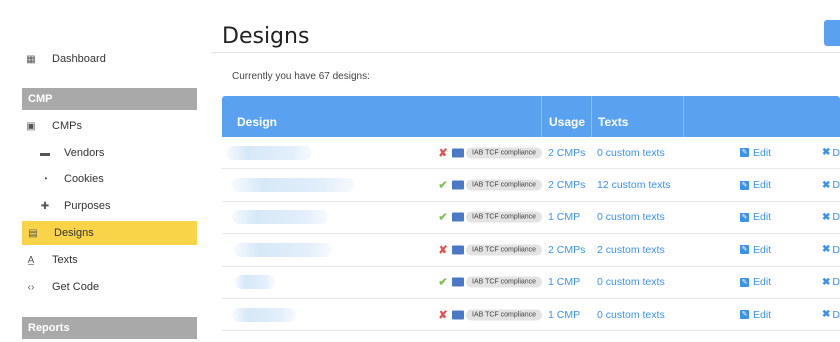 The height and width of the screenshot is (342, 840). I want to click on sidebar-item-get-code: ‹› Get Code, so click(98, 287).